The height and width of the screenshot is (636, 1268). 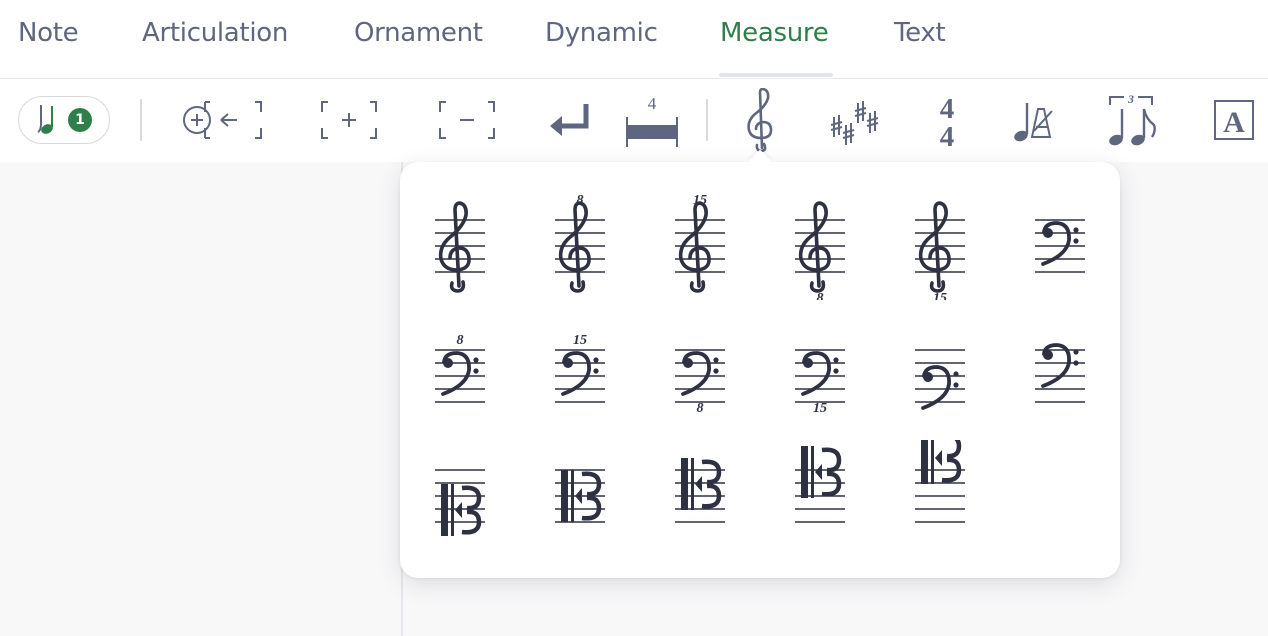 What do you see at coordinates (1130, 99) in the screenshot?
I see `tuplet-number: 3` at bounding box center [1130, 99].